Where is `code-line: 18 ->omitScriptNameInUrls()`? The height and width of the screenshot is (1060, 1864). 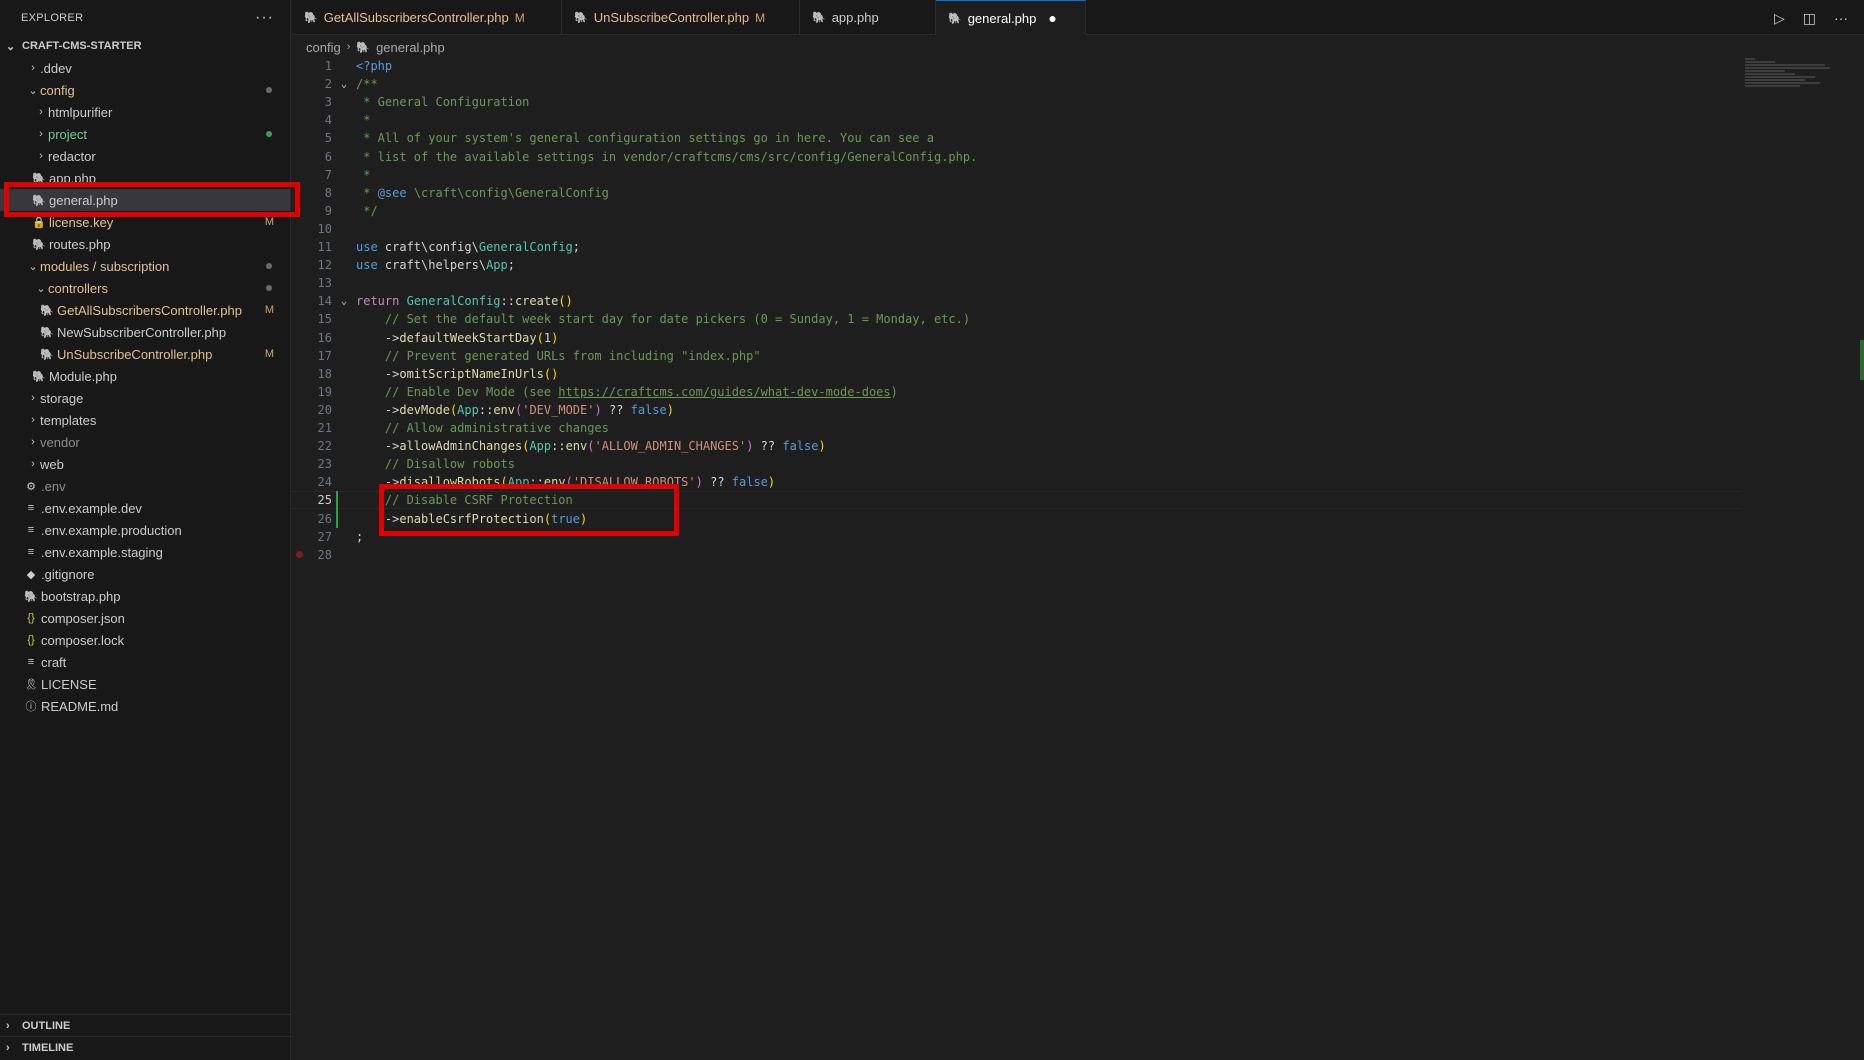
code-line: 18 ->omitScriptNameInUrls() is located at coordinates (1017, 374).